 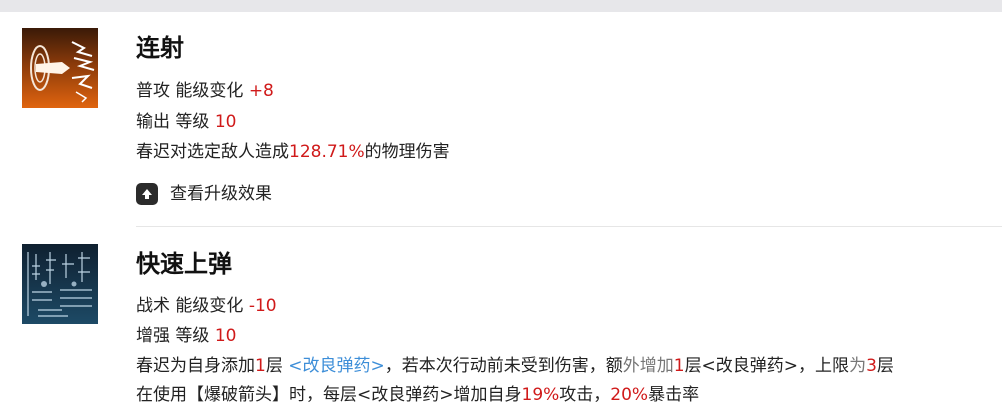 I want to click on skill-description: 春迟对选定敌人造成128.71%的物理伤害, so click(x=293, y=152).